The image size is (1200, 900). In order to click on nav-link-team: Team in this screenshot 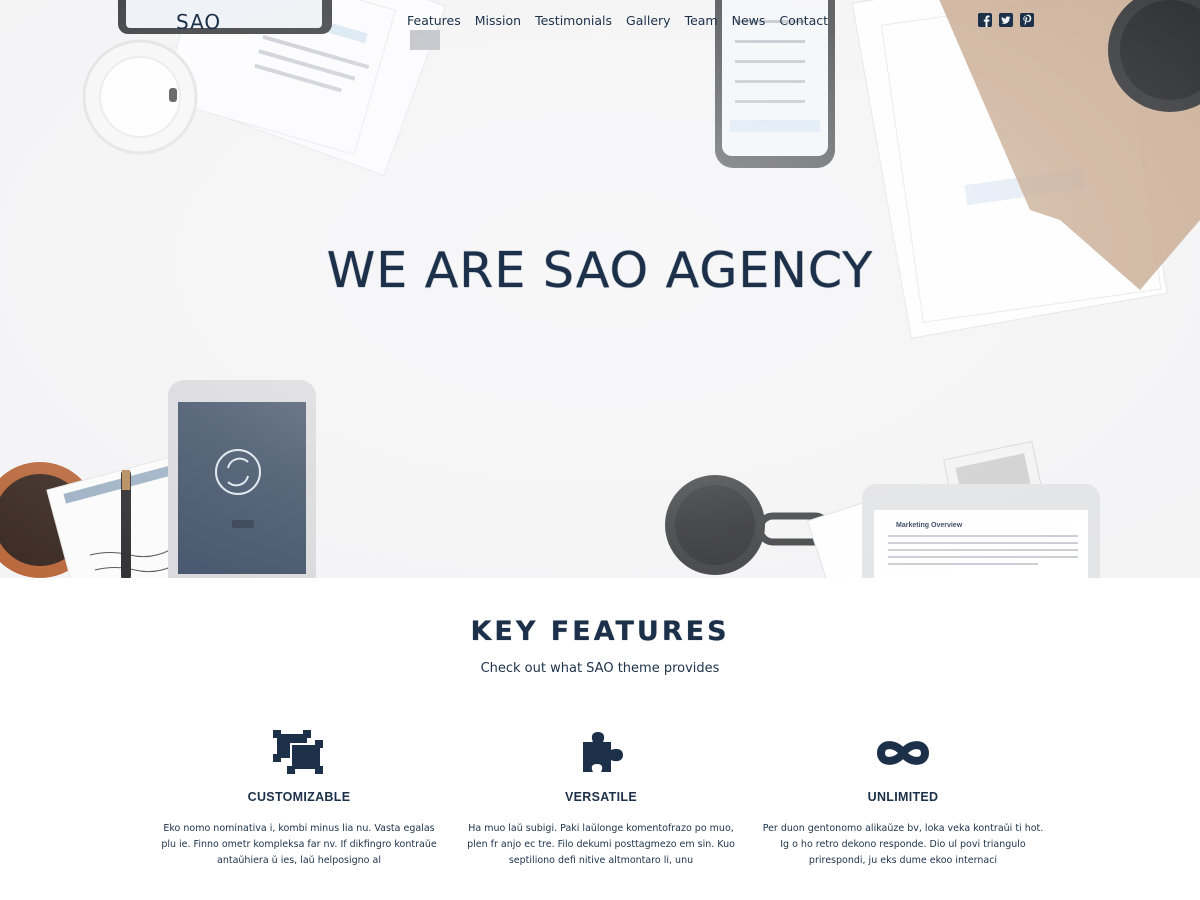, I will do `click(701, 20)`.